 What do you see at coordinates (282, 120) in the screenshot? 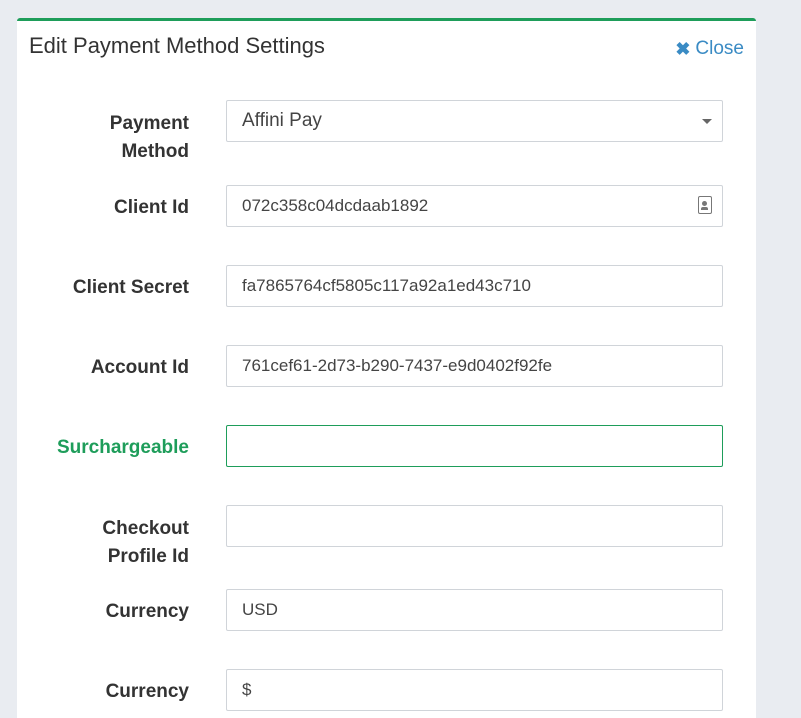
I see `payment-method-value: Affini Pay` at bounding box center [282, 120].